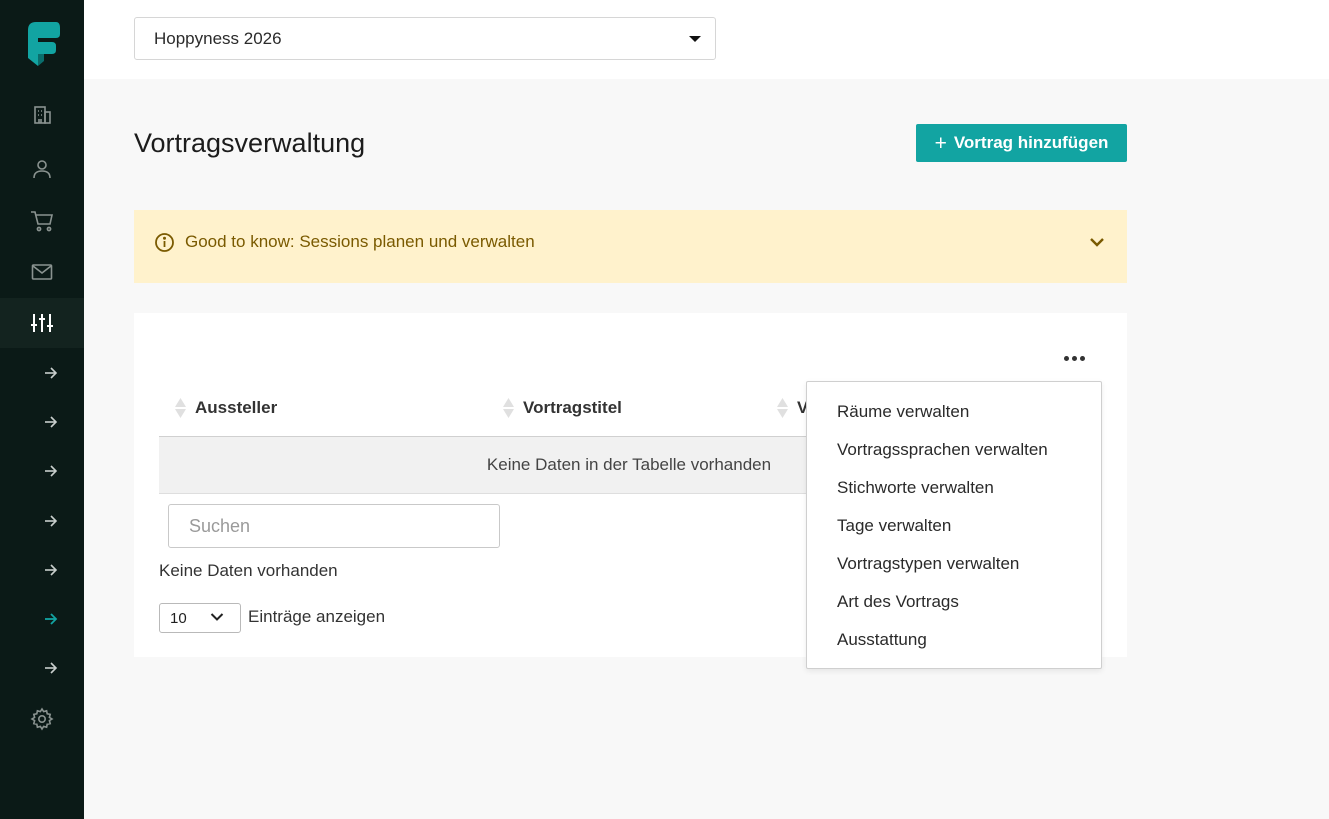  What do you see at coordinates (425, 38) in the screenshot?
I see `event-select: Hoppyness 2026` at bounding box center [425, 38].